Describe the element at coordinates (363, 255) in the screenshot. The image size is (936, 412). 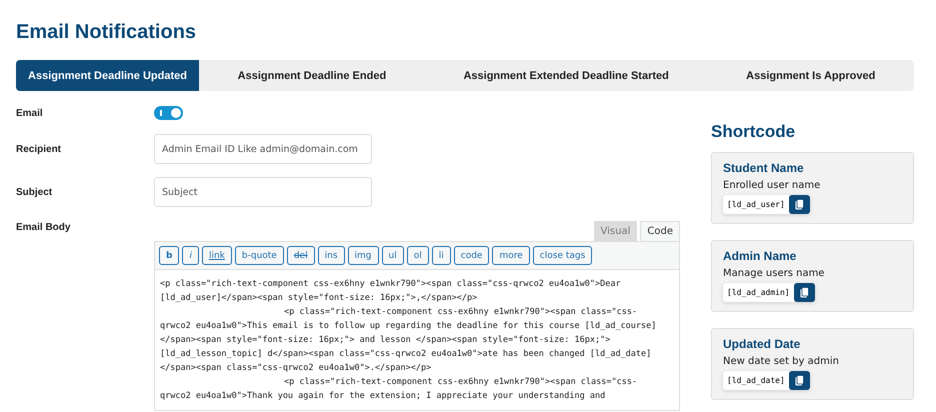
I see `format-button: img` at that location.